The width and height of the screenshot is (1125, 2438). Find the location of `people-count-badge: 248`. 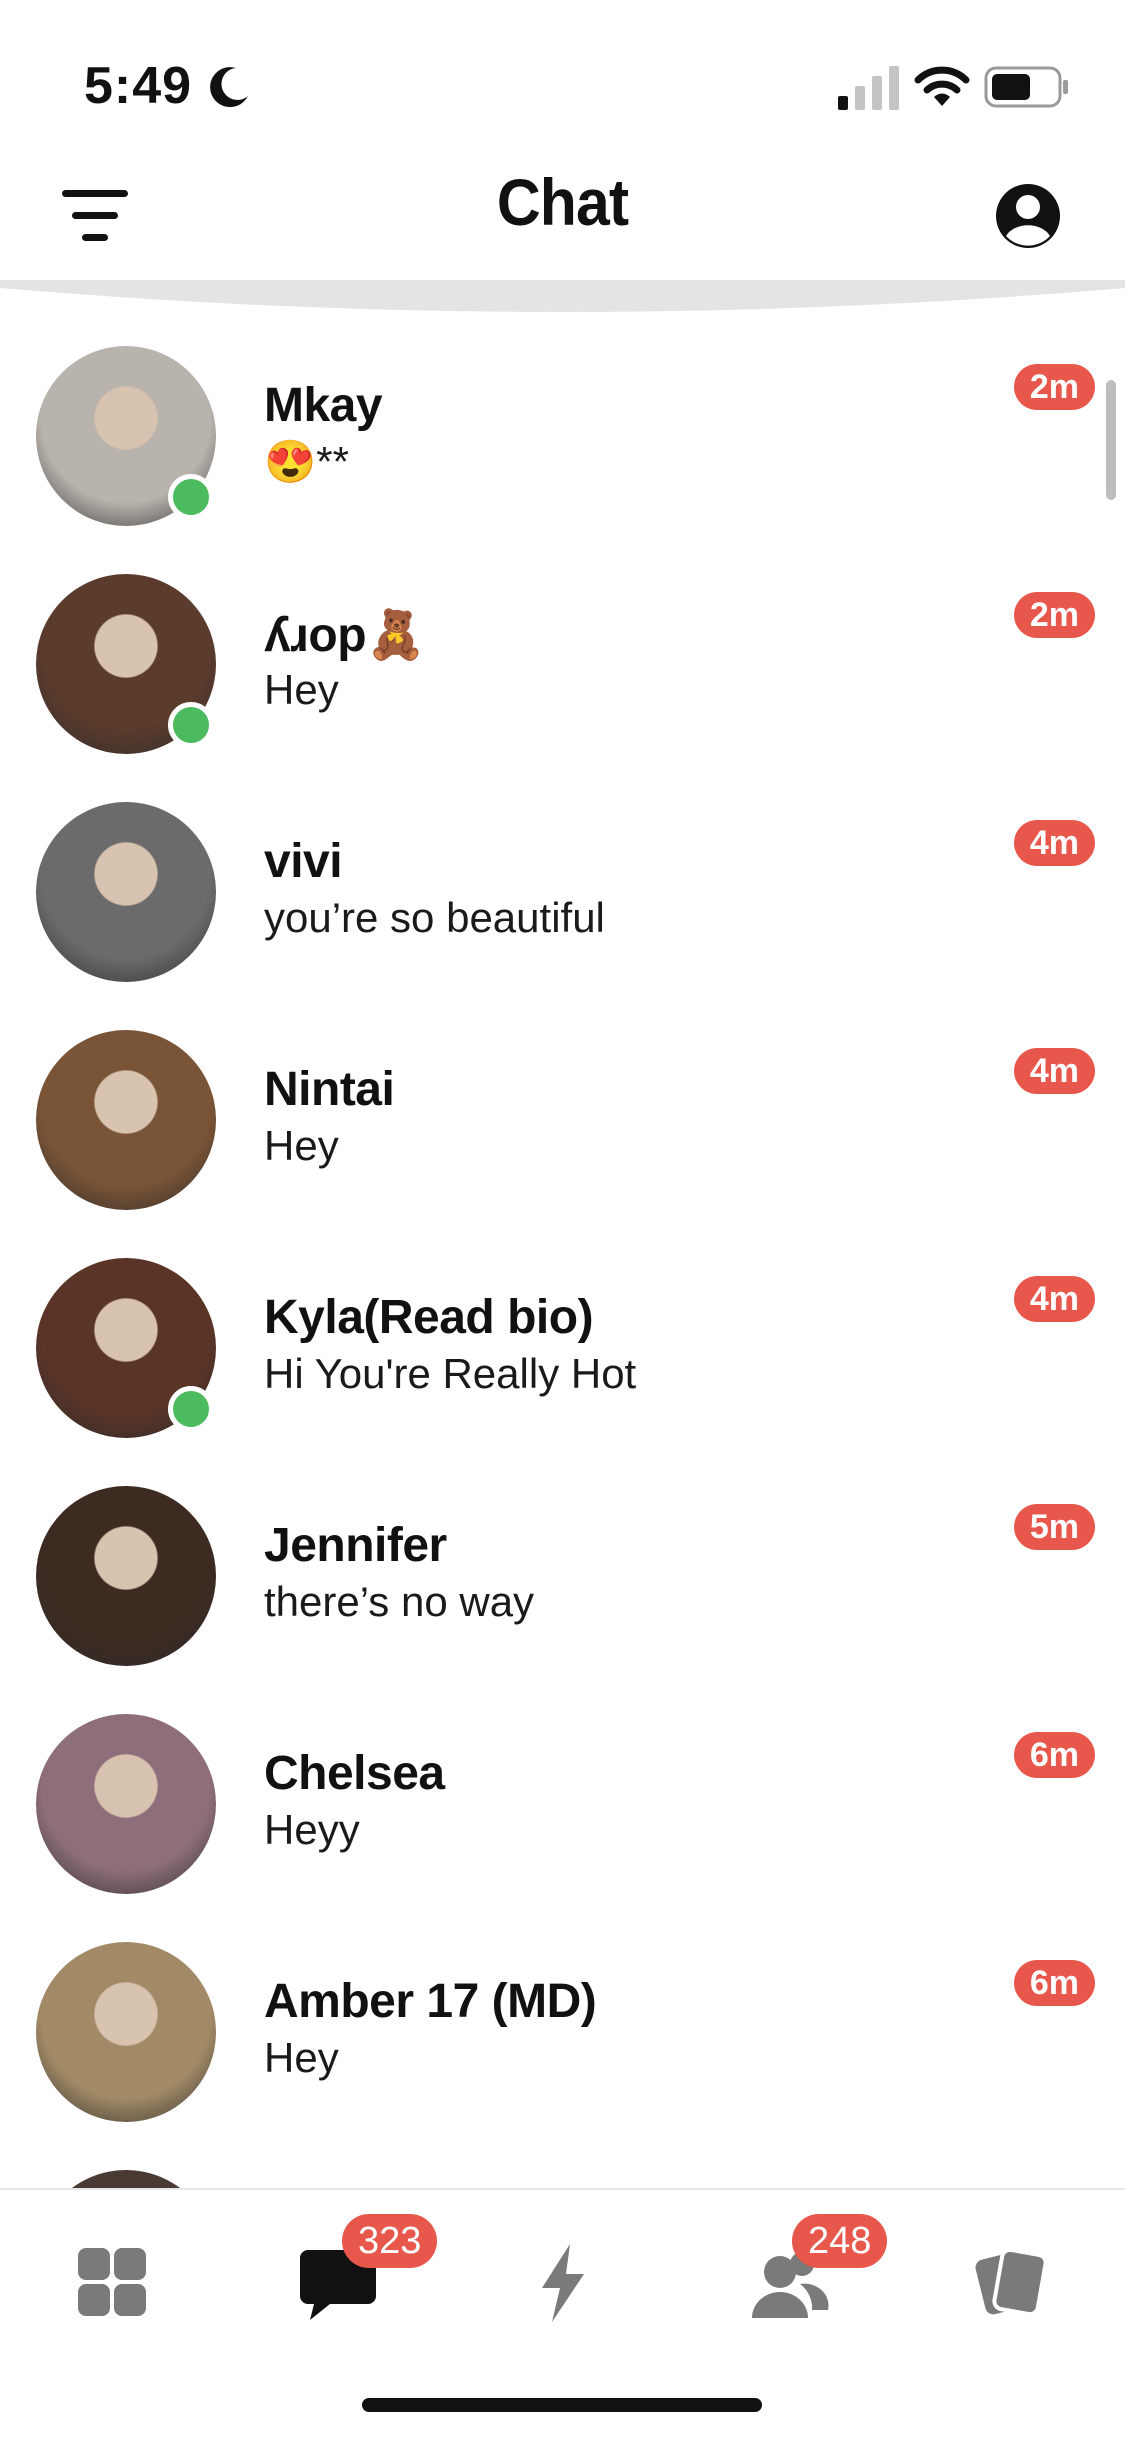

people-count-badge: 248 is located at coordinates (840, 2241).